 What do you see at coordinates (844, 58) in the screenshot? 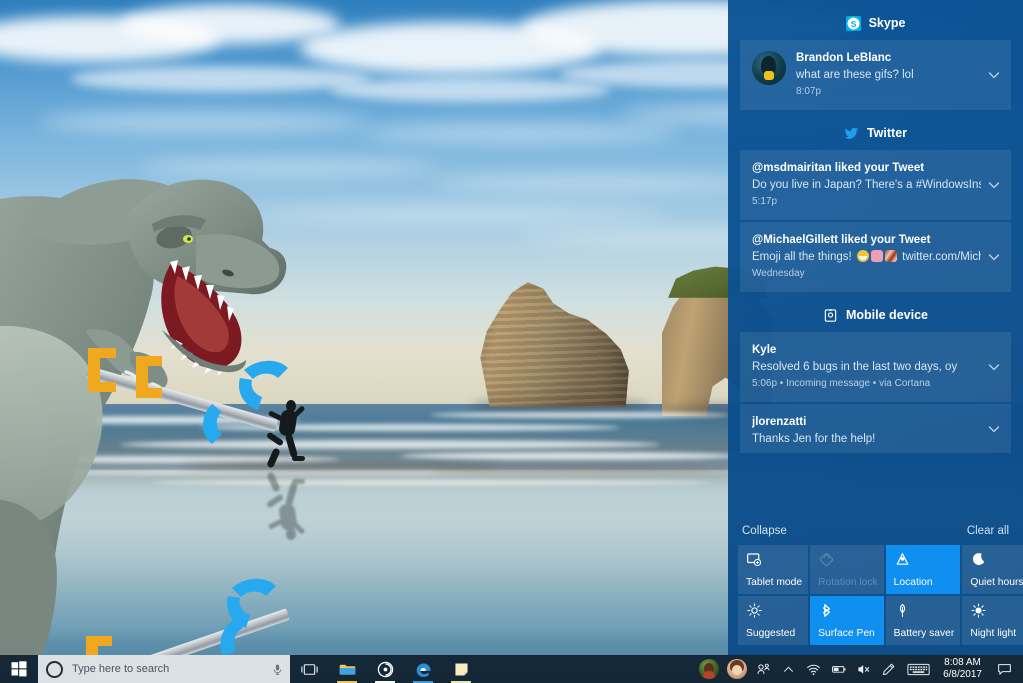
I see `notification-title: Brandon LeBlanc` at bounding box center [844, 58].